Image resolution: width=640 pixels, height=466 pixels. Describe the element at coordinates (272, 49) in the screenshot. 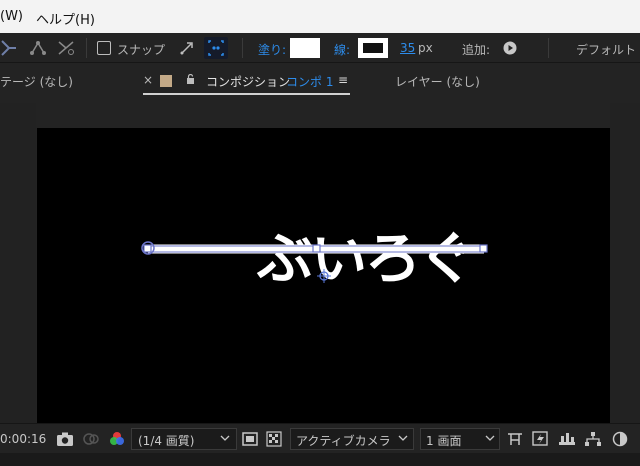

I see `fill-label: 塗り:` at that location.